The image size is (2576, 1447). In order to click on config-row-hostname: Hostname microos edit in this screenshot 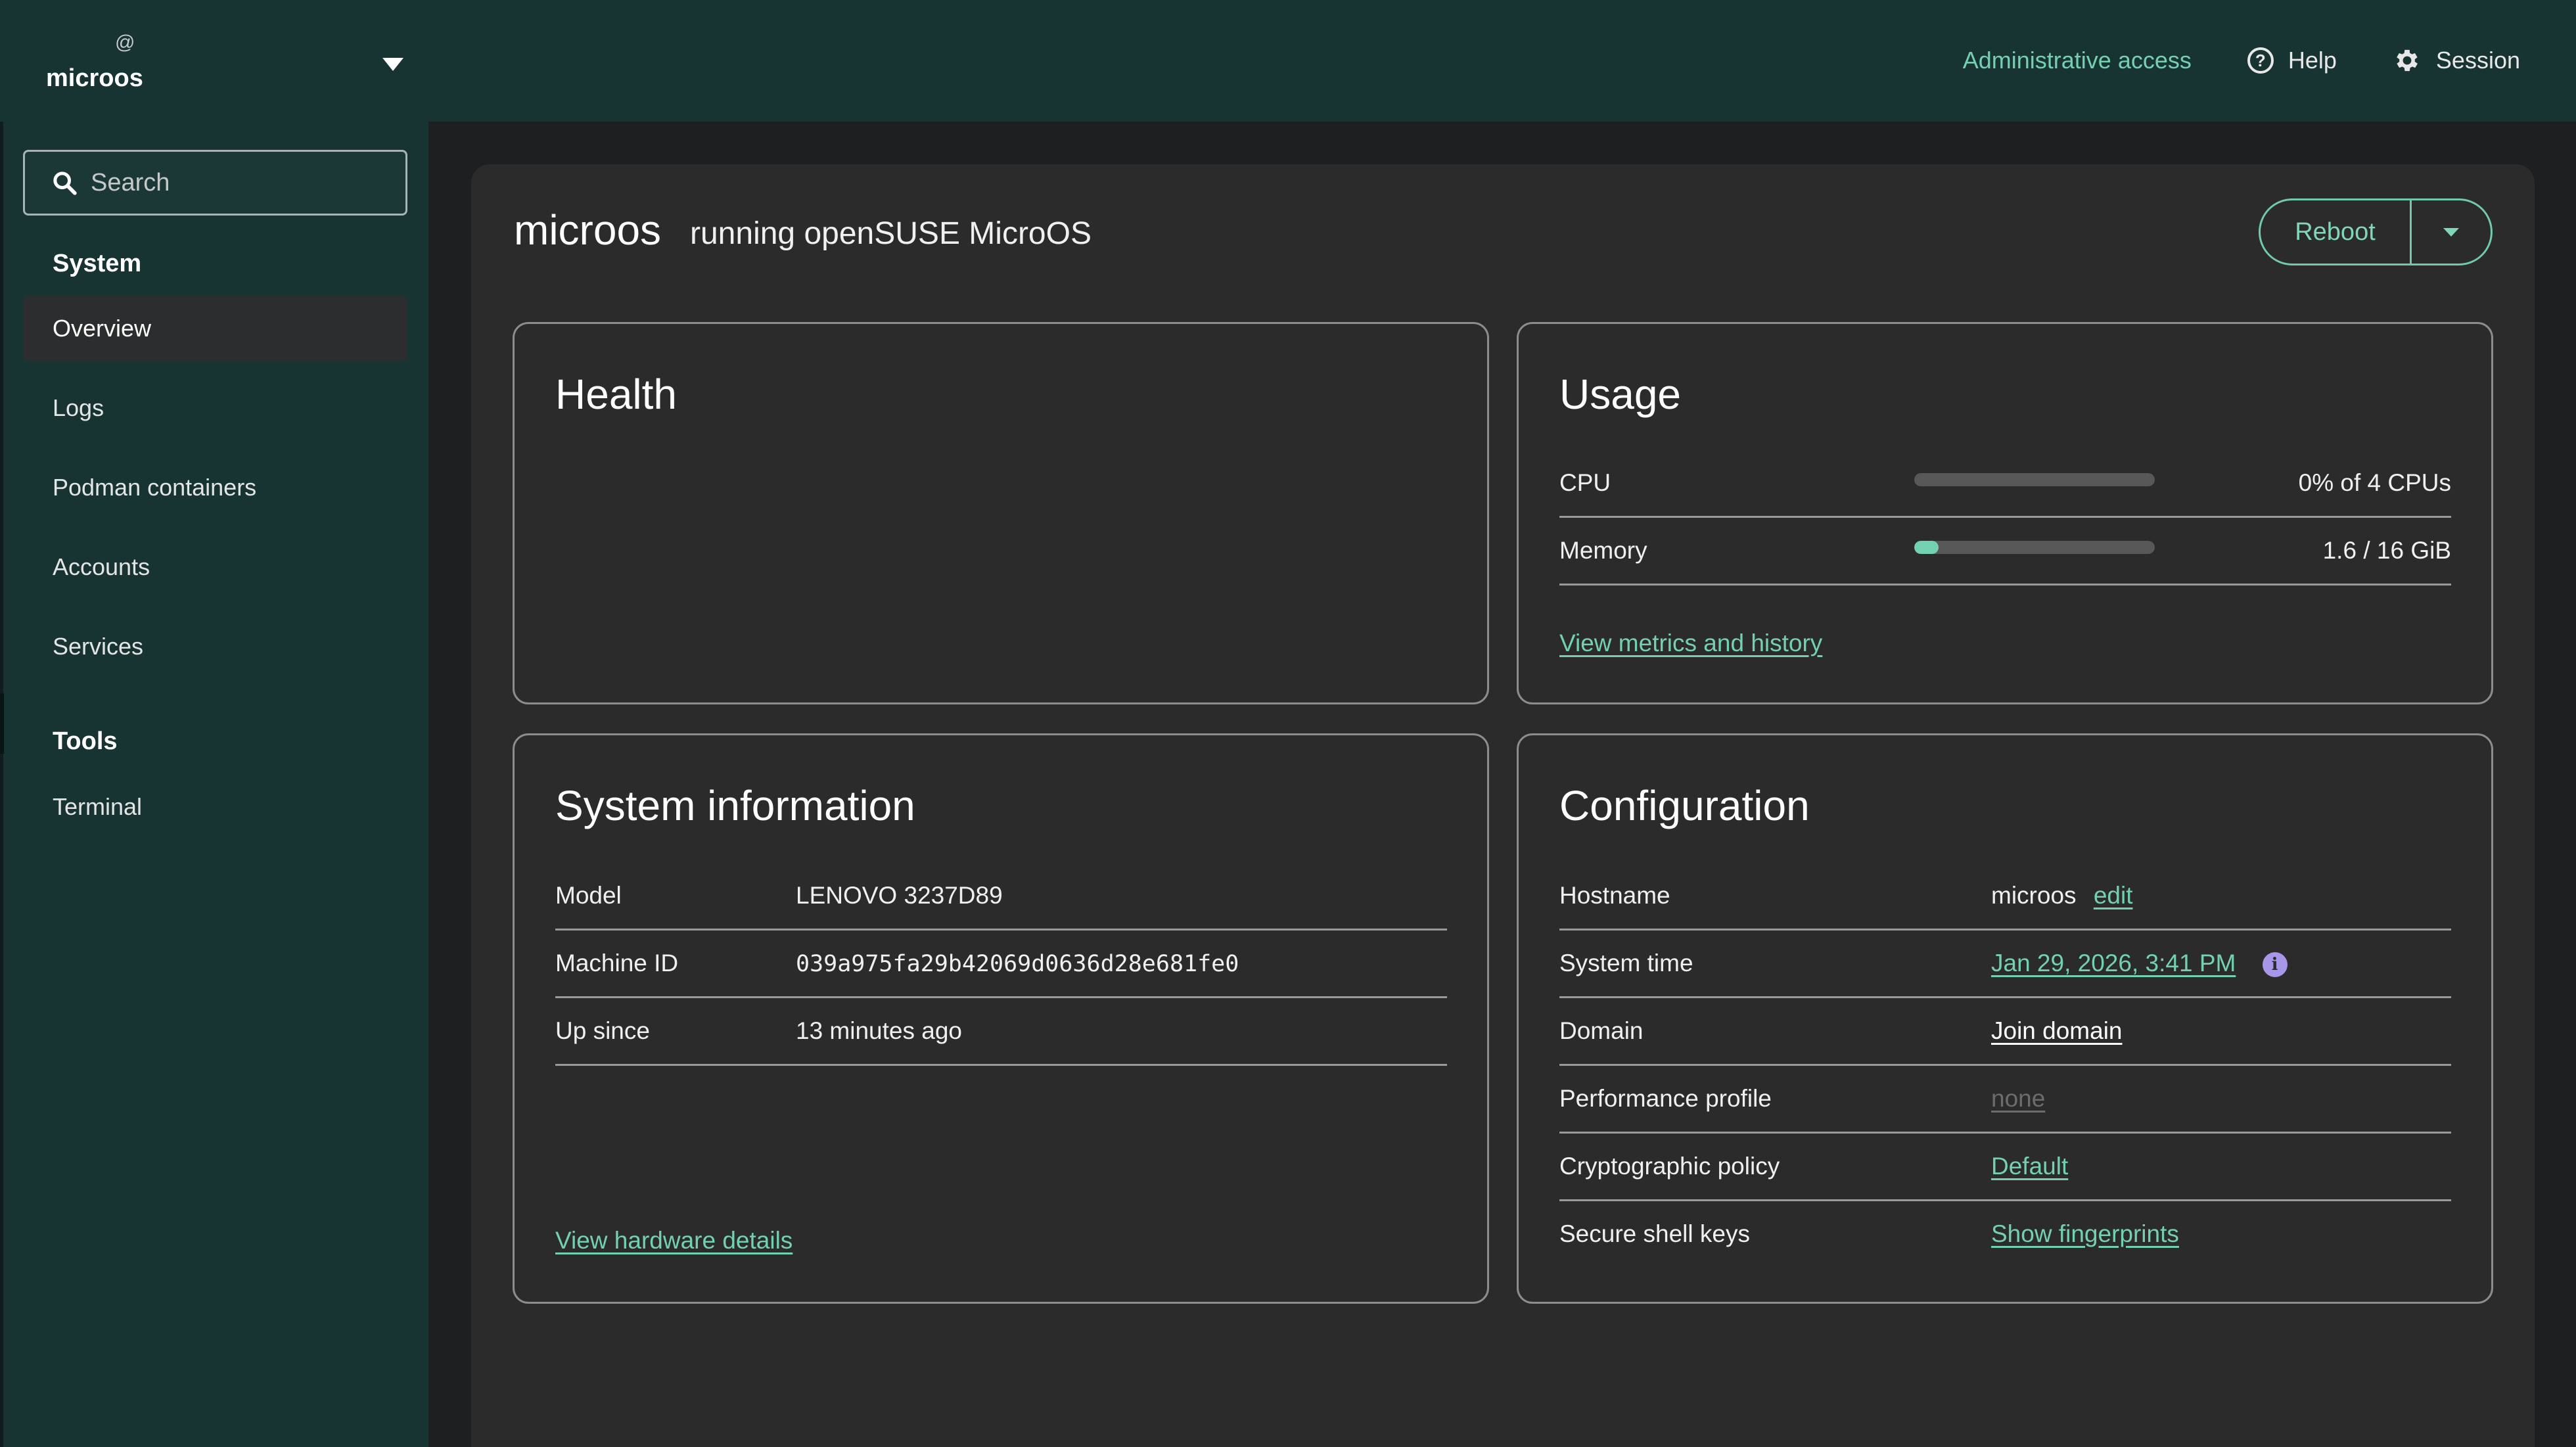, I will do `click(2005, 896)`.